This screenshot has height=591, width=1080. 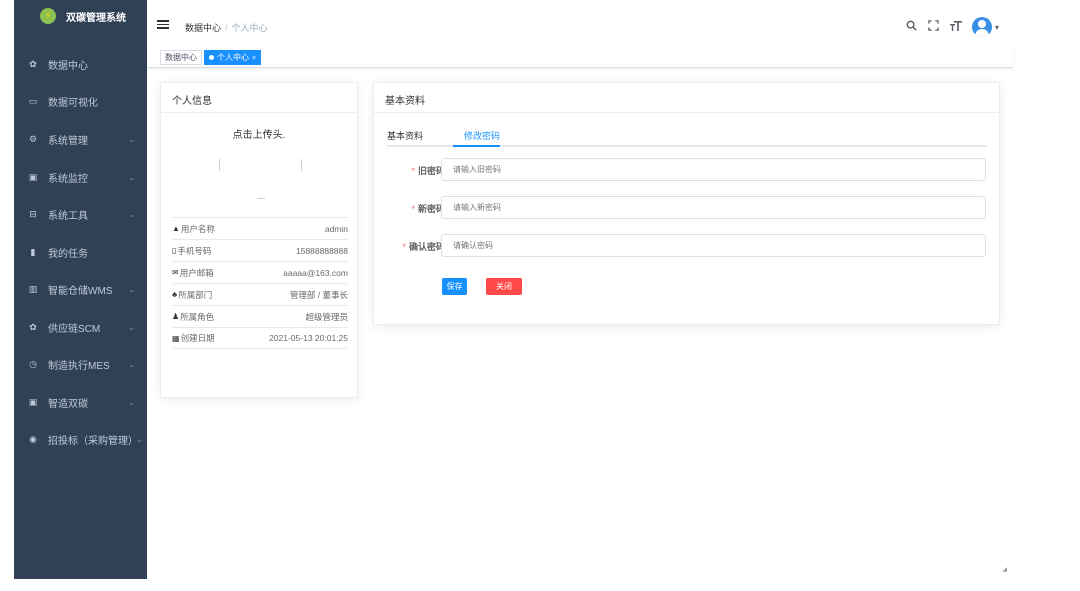 What do you see at coordinates (997, 27) in the screenshot?
I see `caret-down-icon: ▾` at bounding box center [997, 27].